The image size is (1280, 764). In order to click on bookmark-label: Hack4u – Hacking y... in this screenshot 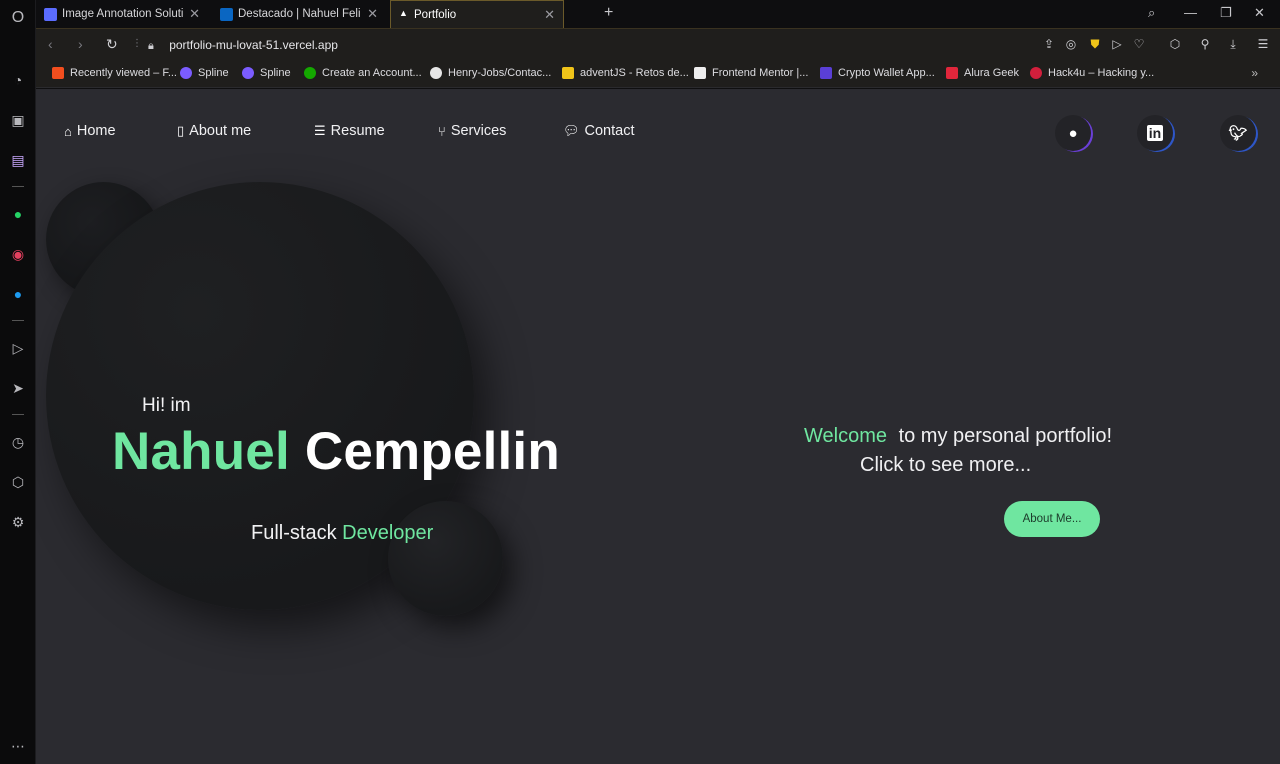, I will do `click(1101, 73)`.